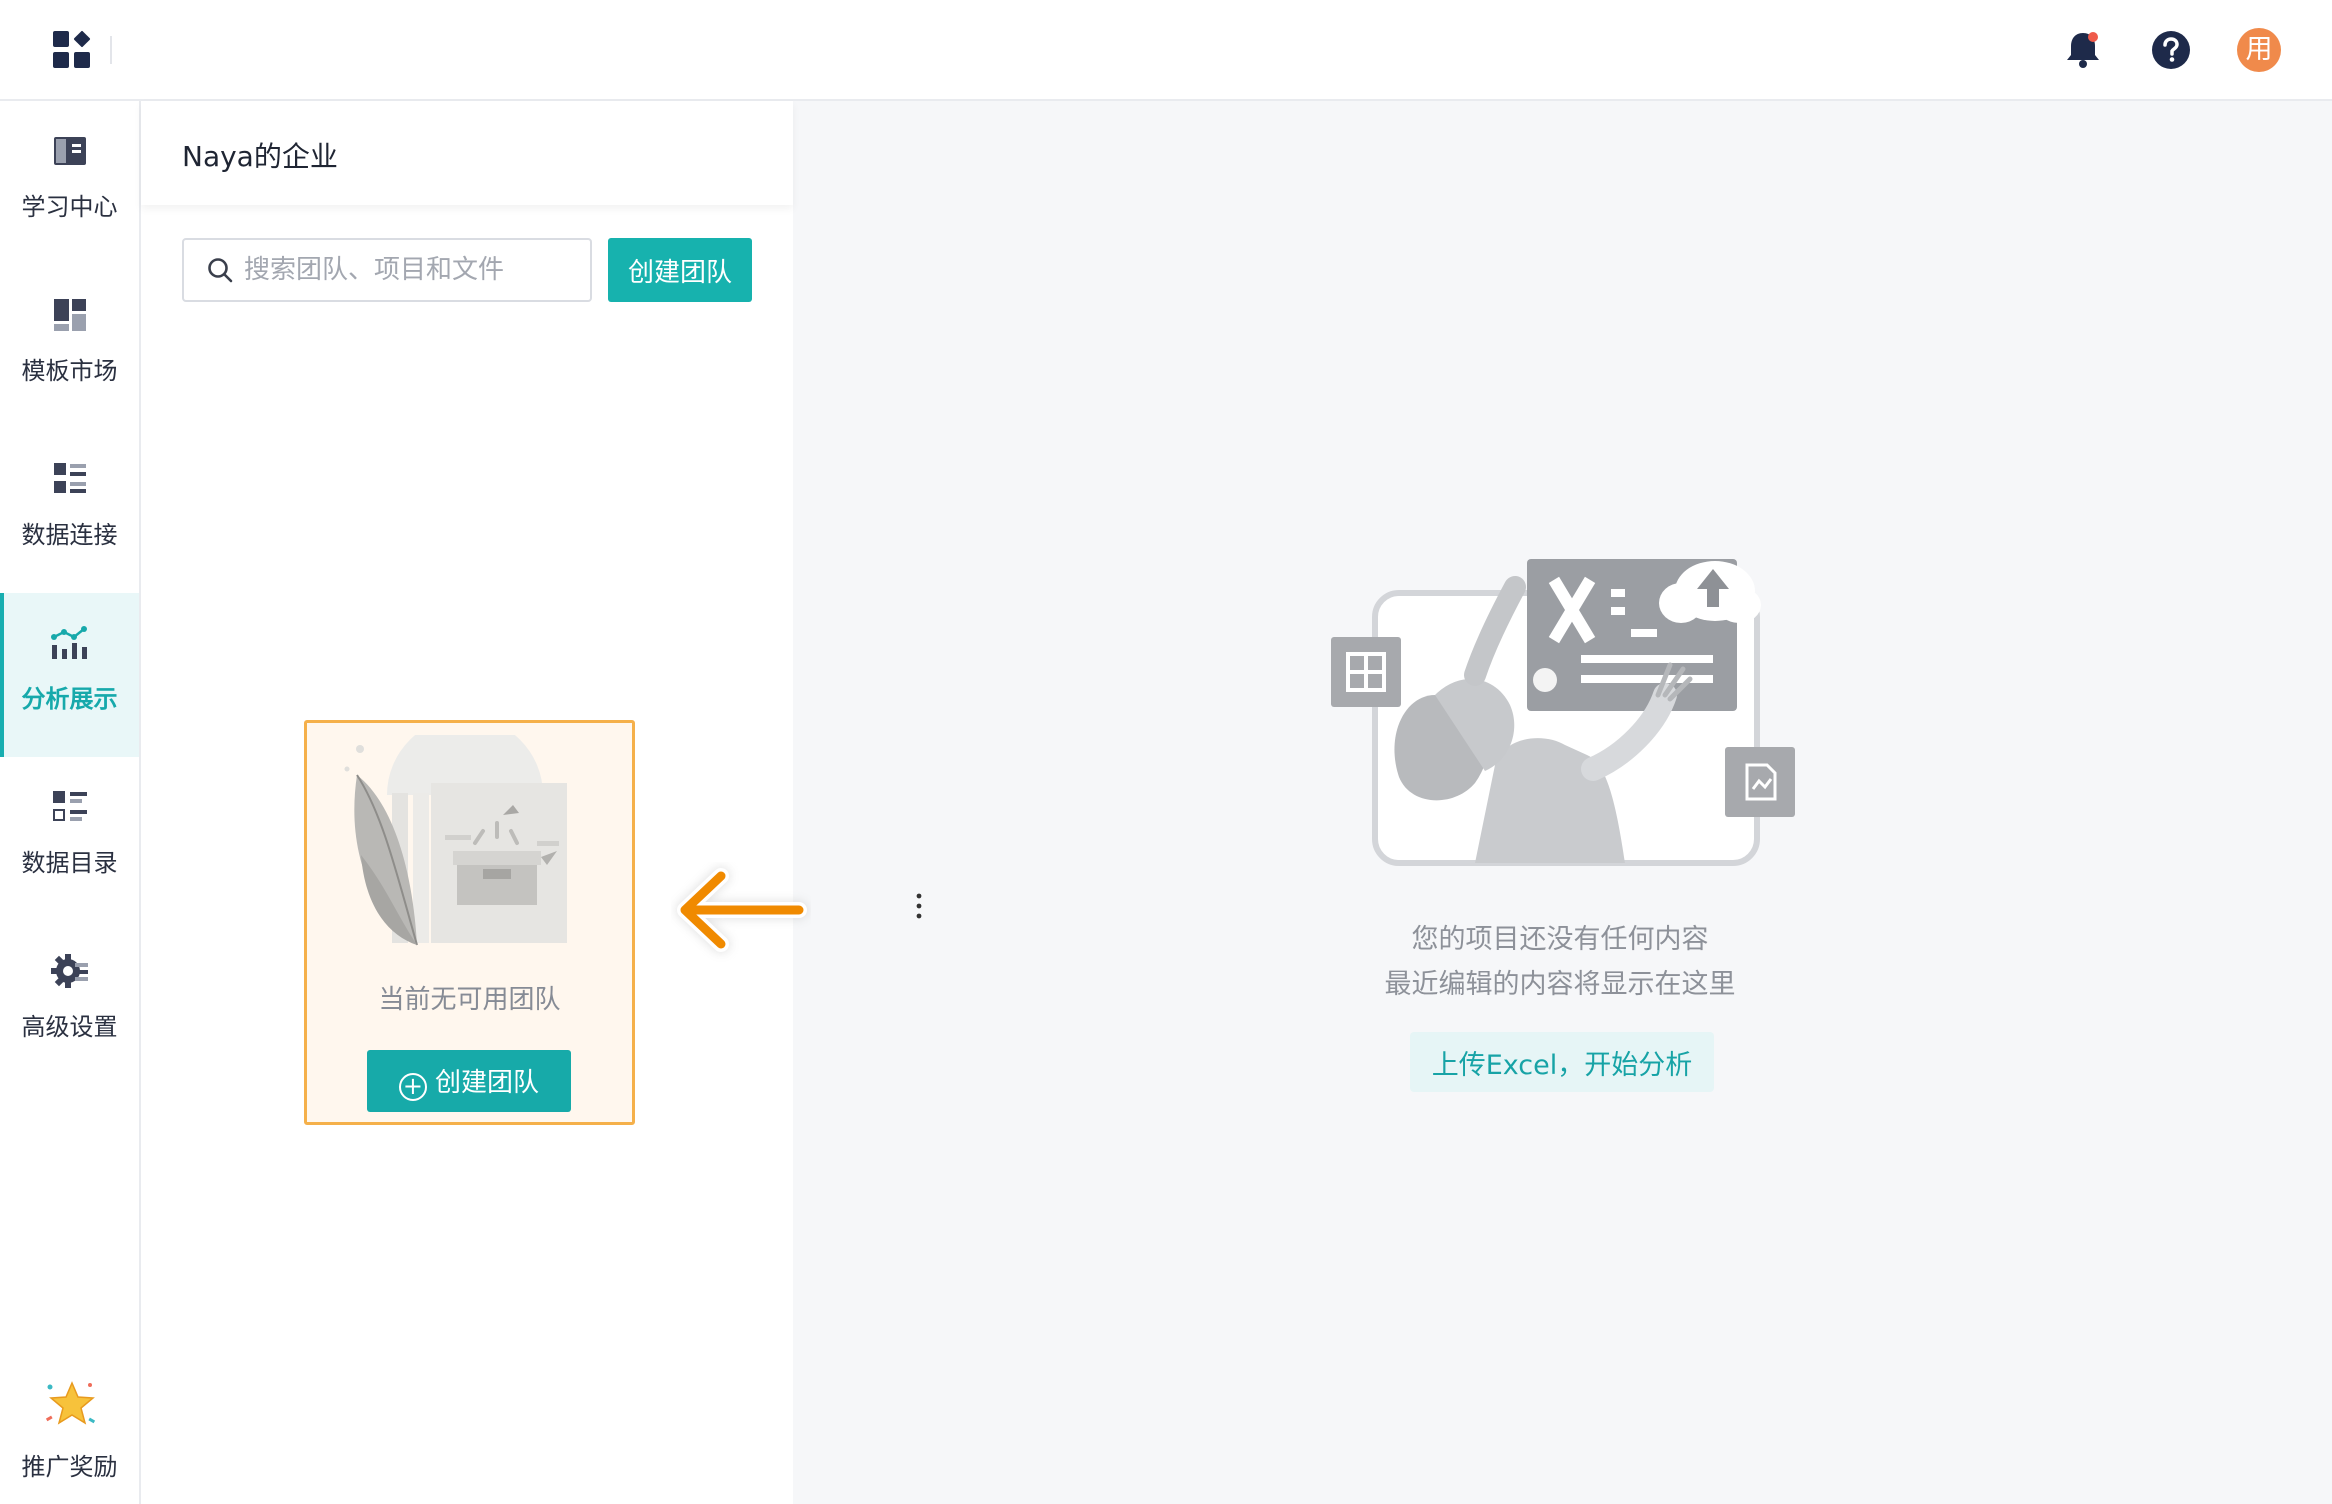 This screenshot has height=1504, width=2332. Describe the element at coordinates (1560, 939) in the screenshot. I see `empty-message-line1: 您的项目还没有任何内容` at that location.